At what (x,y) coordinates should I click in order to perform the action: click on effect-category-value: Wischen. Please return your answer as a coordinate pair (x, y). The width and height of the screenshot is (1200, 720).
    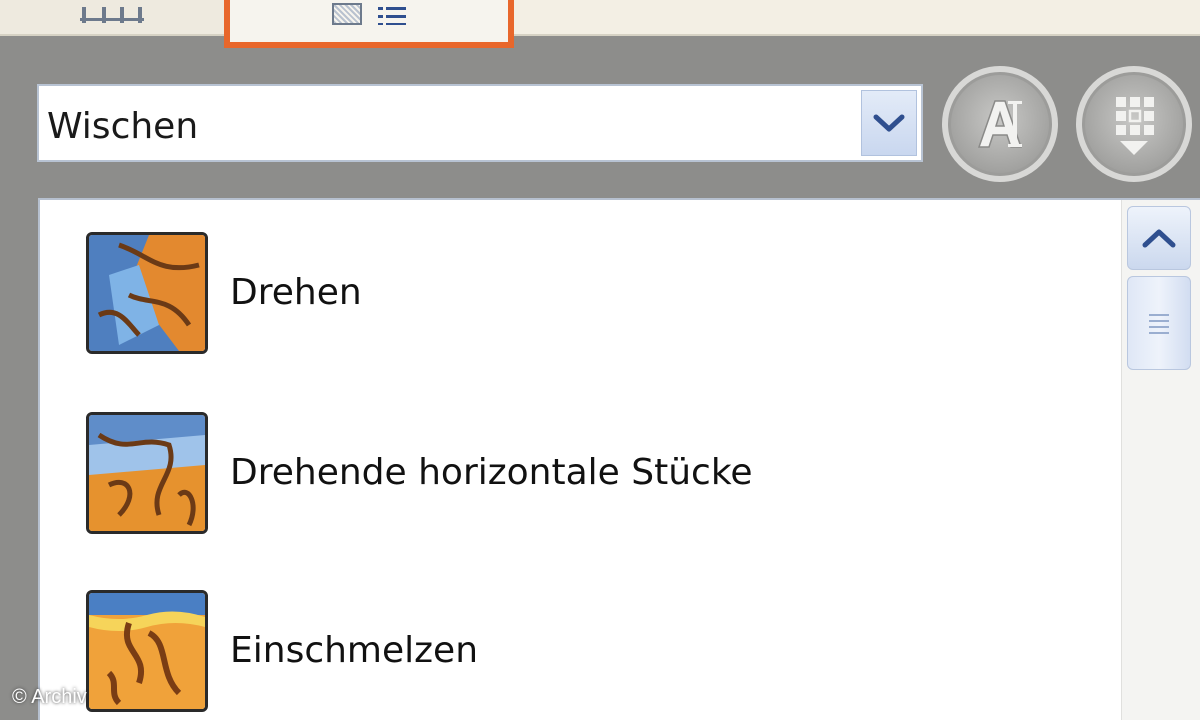
    Looking at the image, I should click on (123, 126).